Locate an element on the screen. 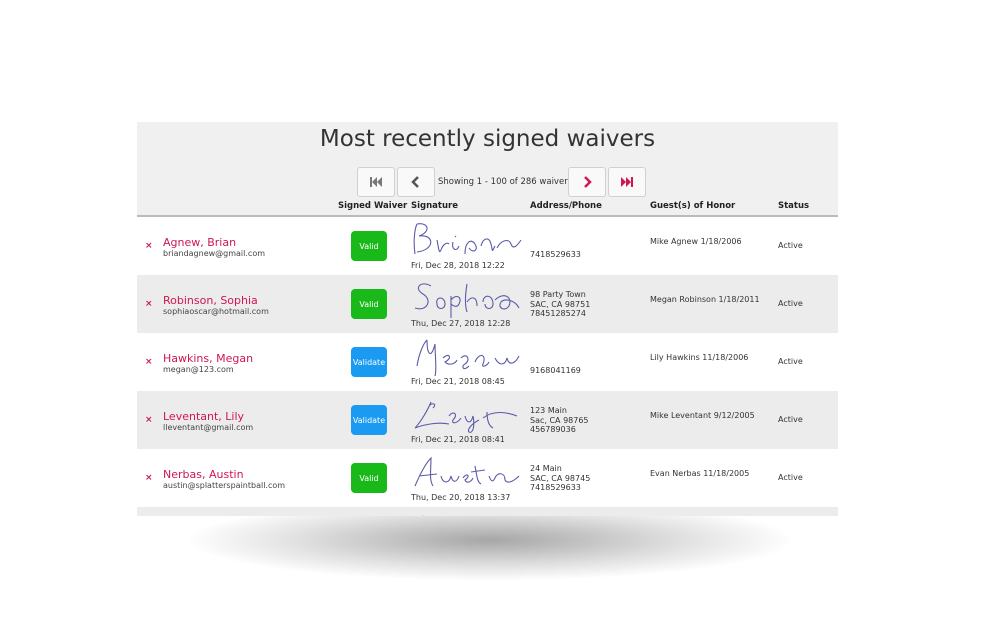 The height and width of the screenshot is (640, 1000). address-line-1: 24 Main is located at coordinates (546, 468).